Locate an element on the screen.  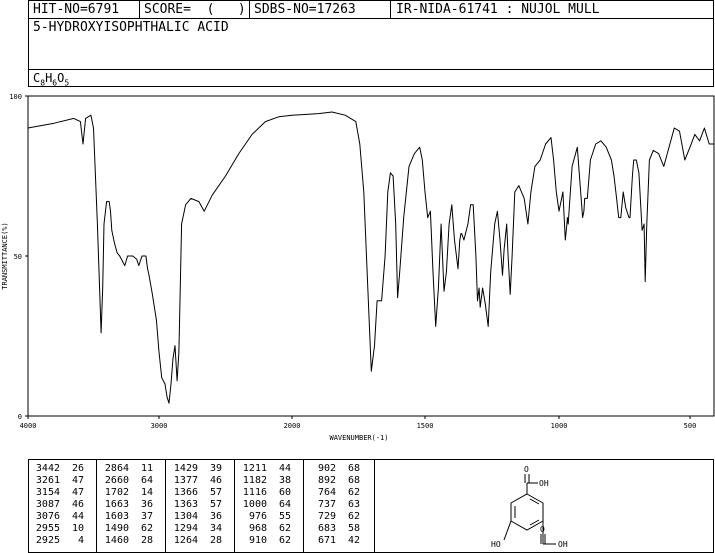
peak-wavenumber: 1377 is located at coordinates (185, 480).